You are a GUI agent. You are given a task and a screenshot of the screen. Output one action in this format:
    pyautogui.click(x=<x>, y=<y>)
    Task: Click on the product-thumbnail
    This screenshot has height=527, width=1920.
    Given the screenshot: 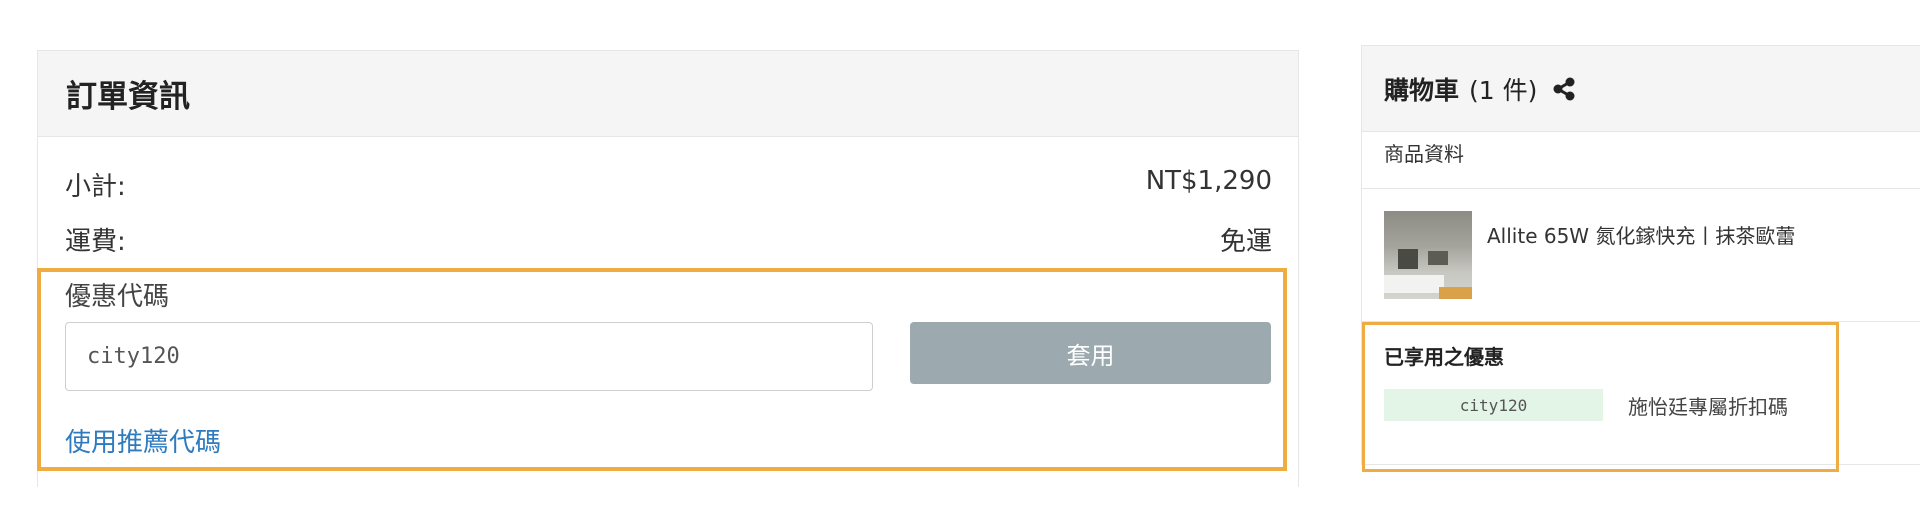 What is the action you would take?
    pyautogui.click(x=1428, y=255)
    